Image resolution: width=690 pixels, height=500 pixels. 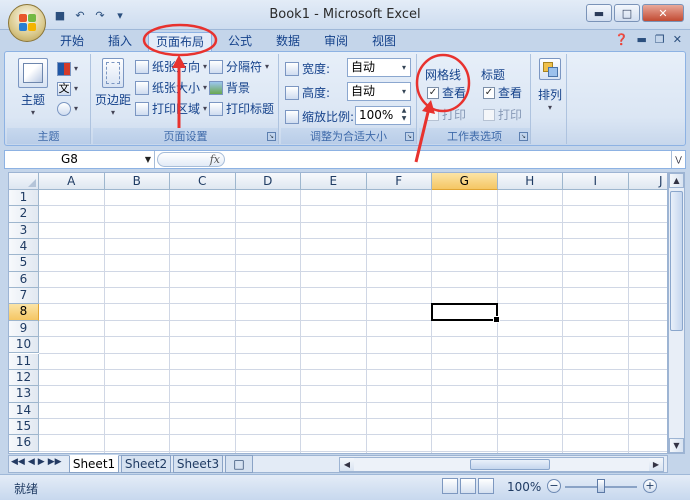 I want to click on row-header-6: 6, so click(x=24, y=280).